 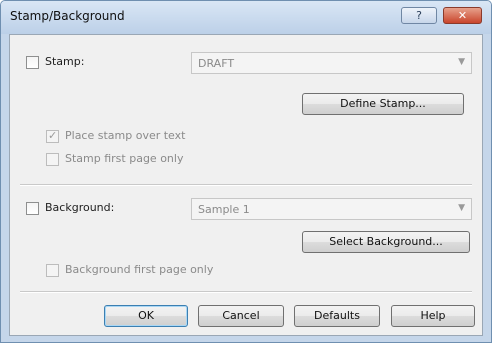 I want to click on close-button: ✕, so click(x=462, y=15).